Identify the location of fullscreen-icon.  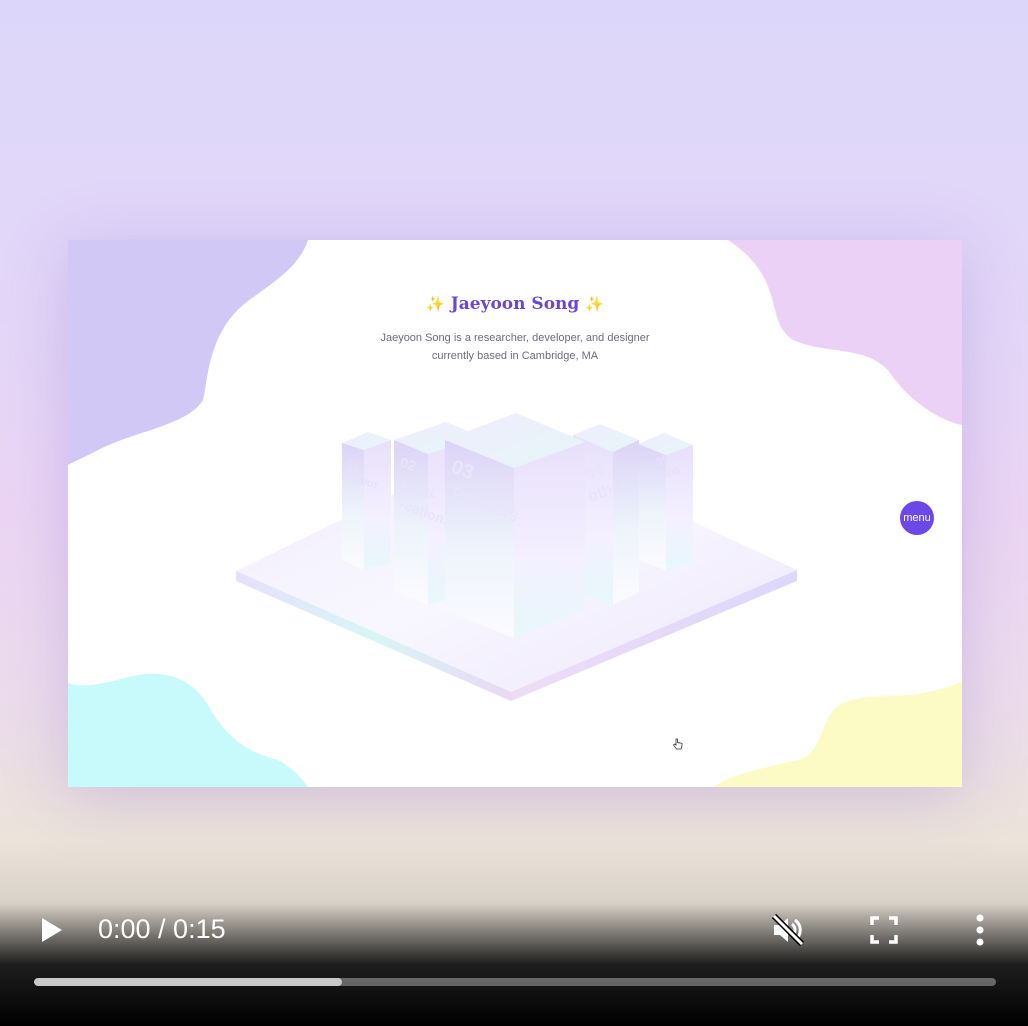
(884, 930).